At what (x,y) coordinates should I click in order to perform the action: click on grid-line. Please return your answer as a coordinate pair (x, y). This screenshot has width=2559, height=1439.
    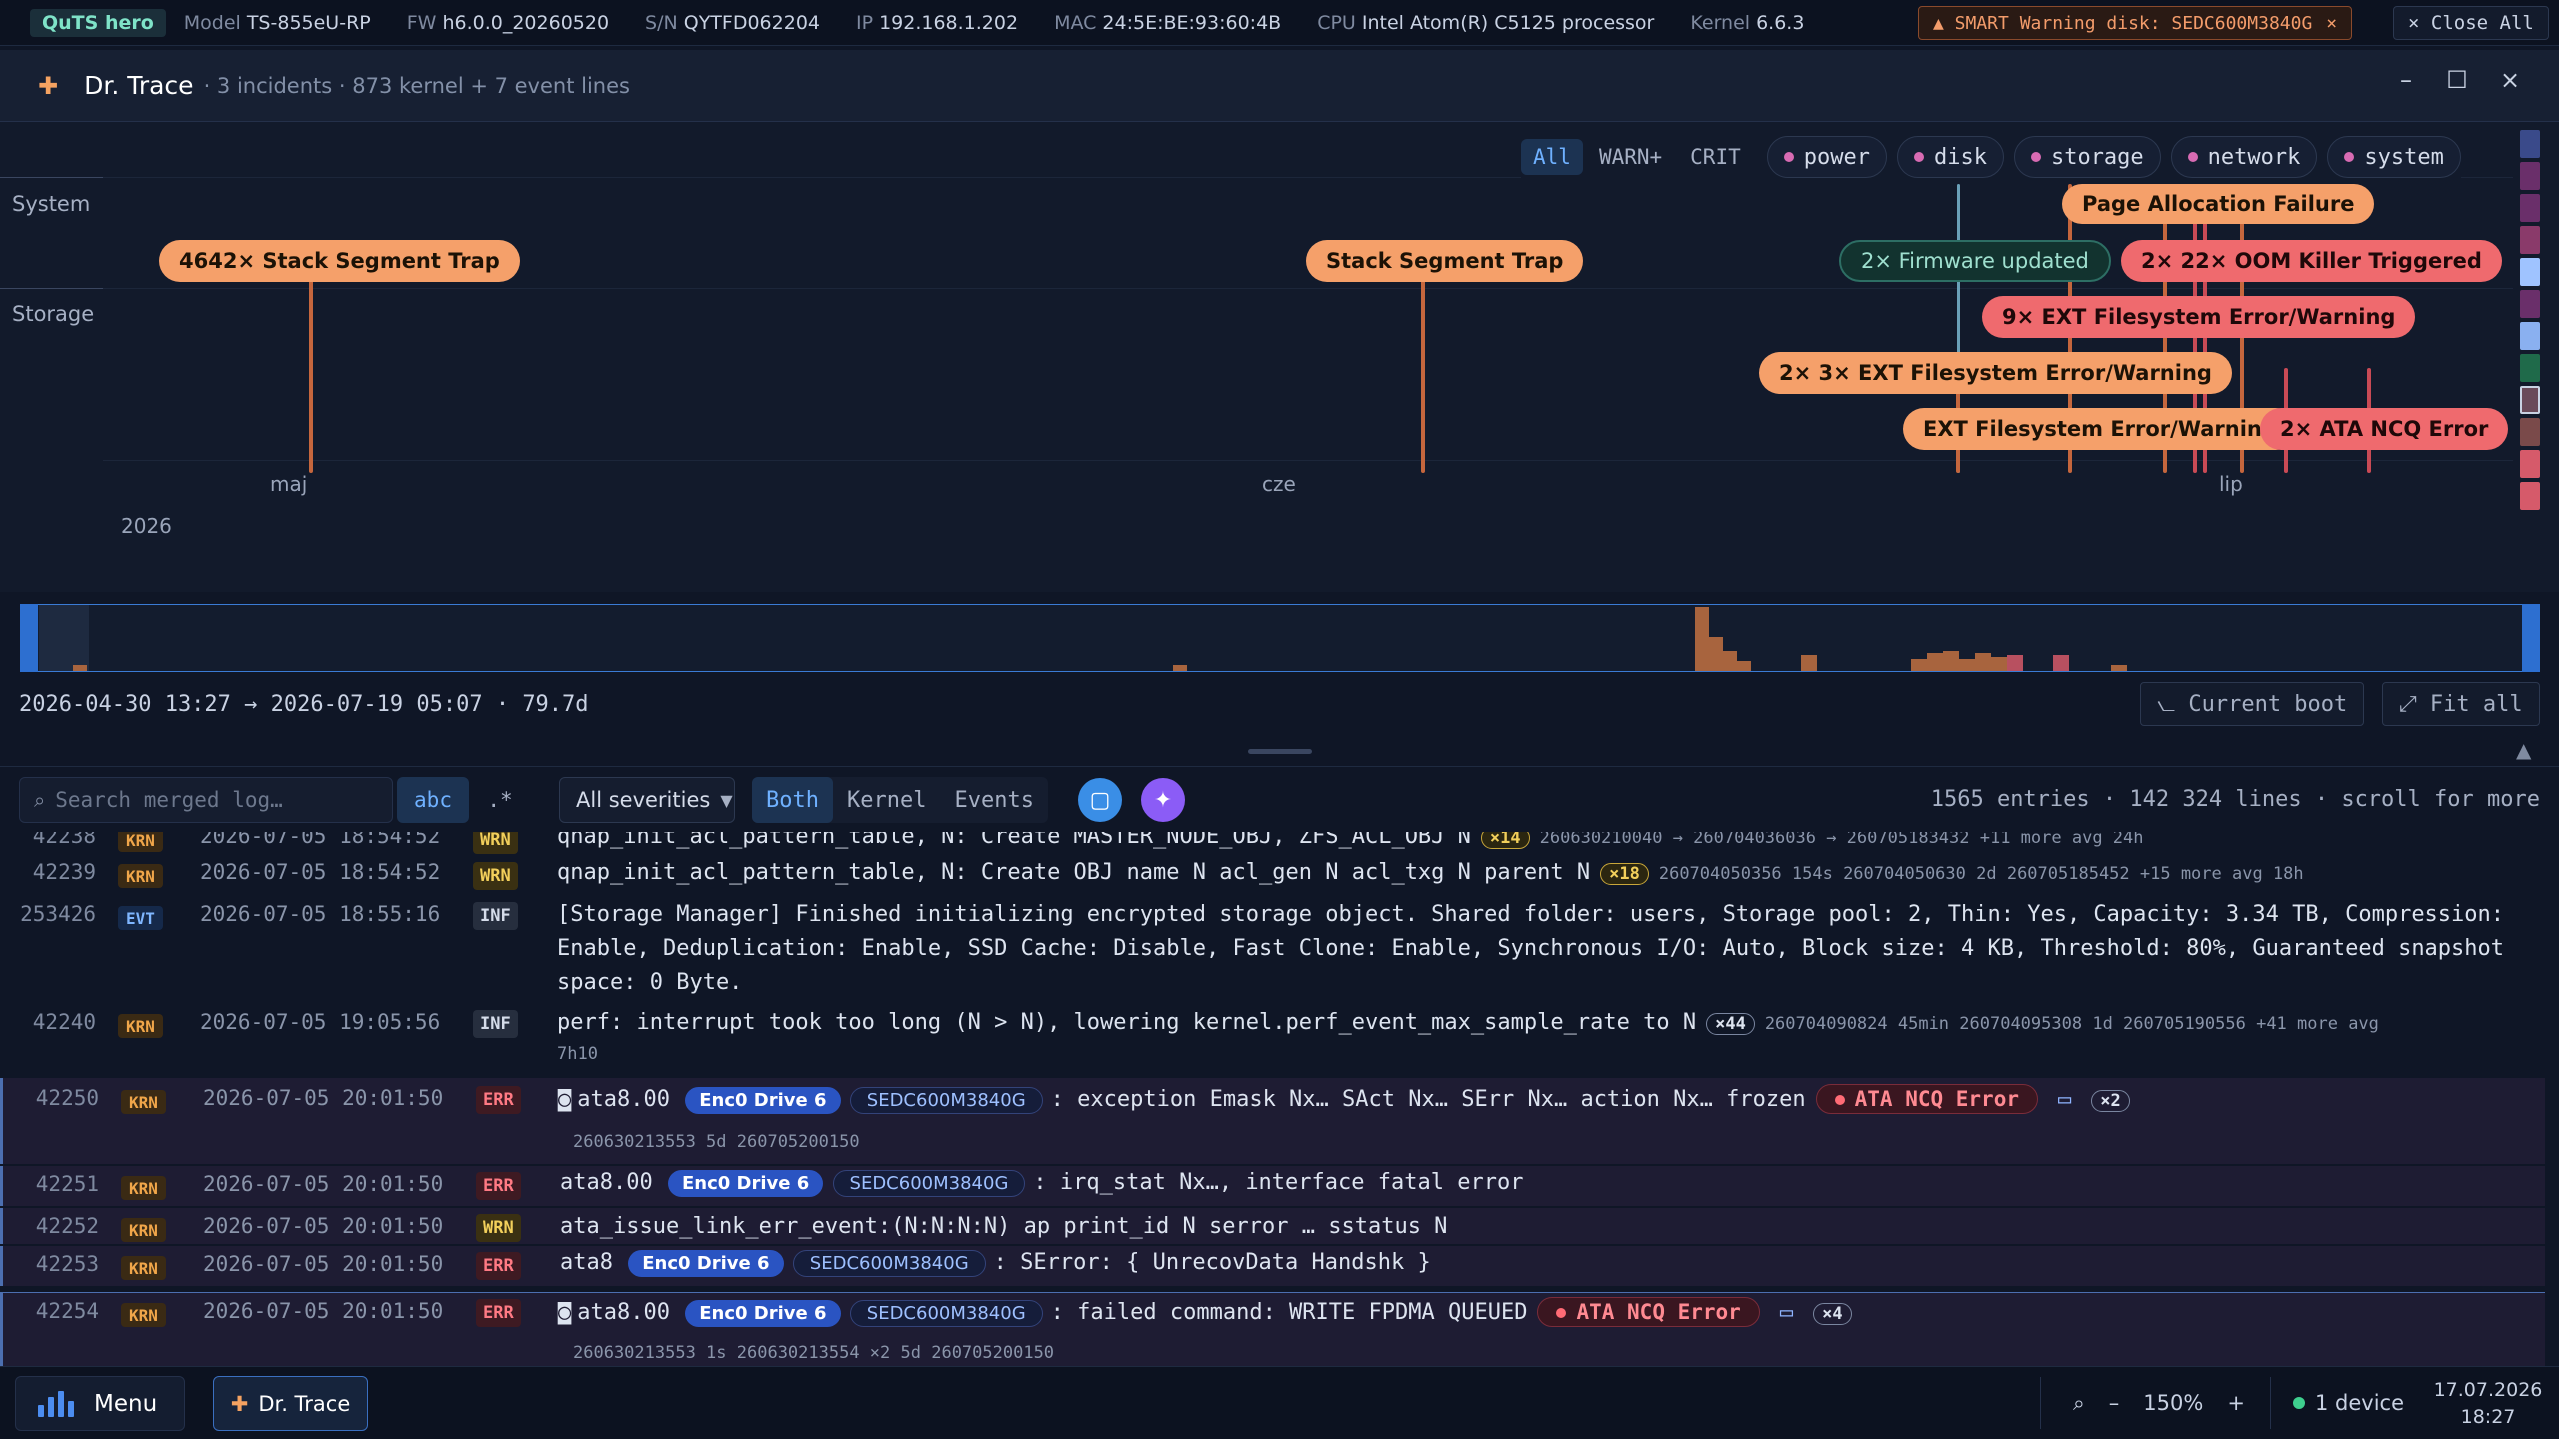
    Looking at the image, I should click on (1308, 460).